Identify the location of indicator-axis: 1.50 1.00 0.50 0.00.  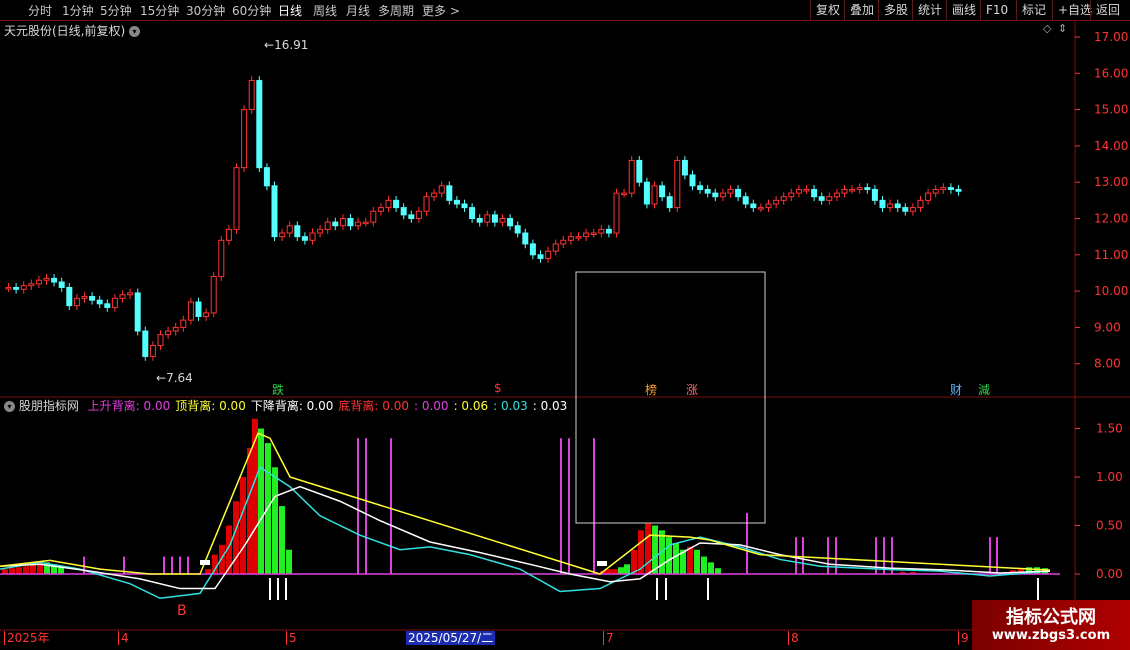
(1099, 501).